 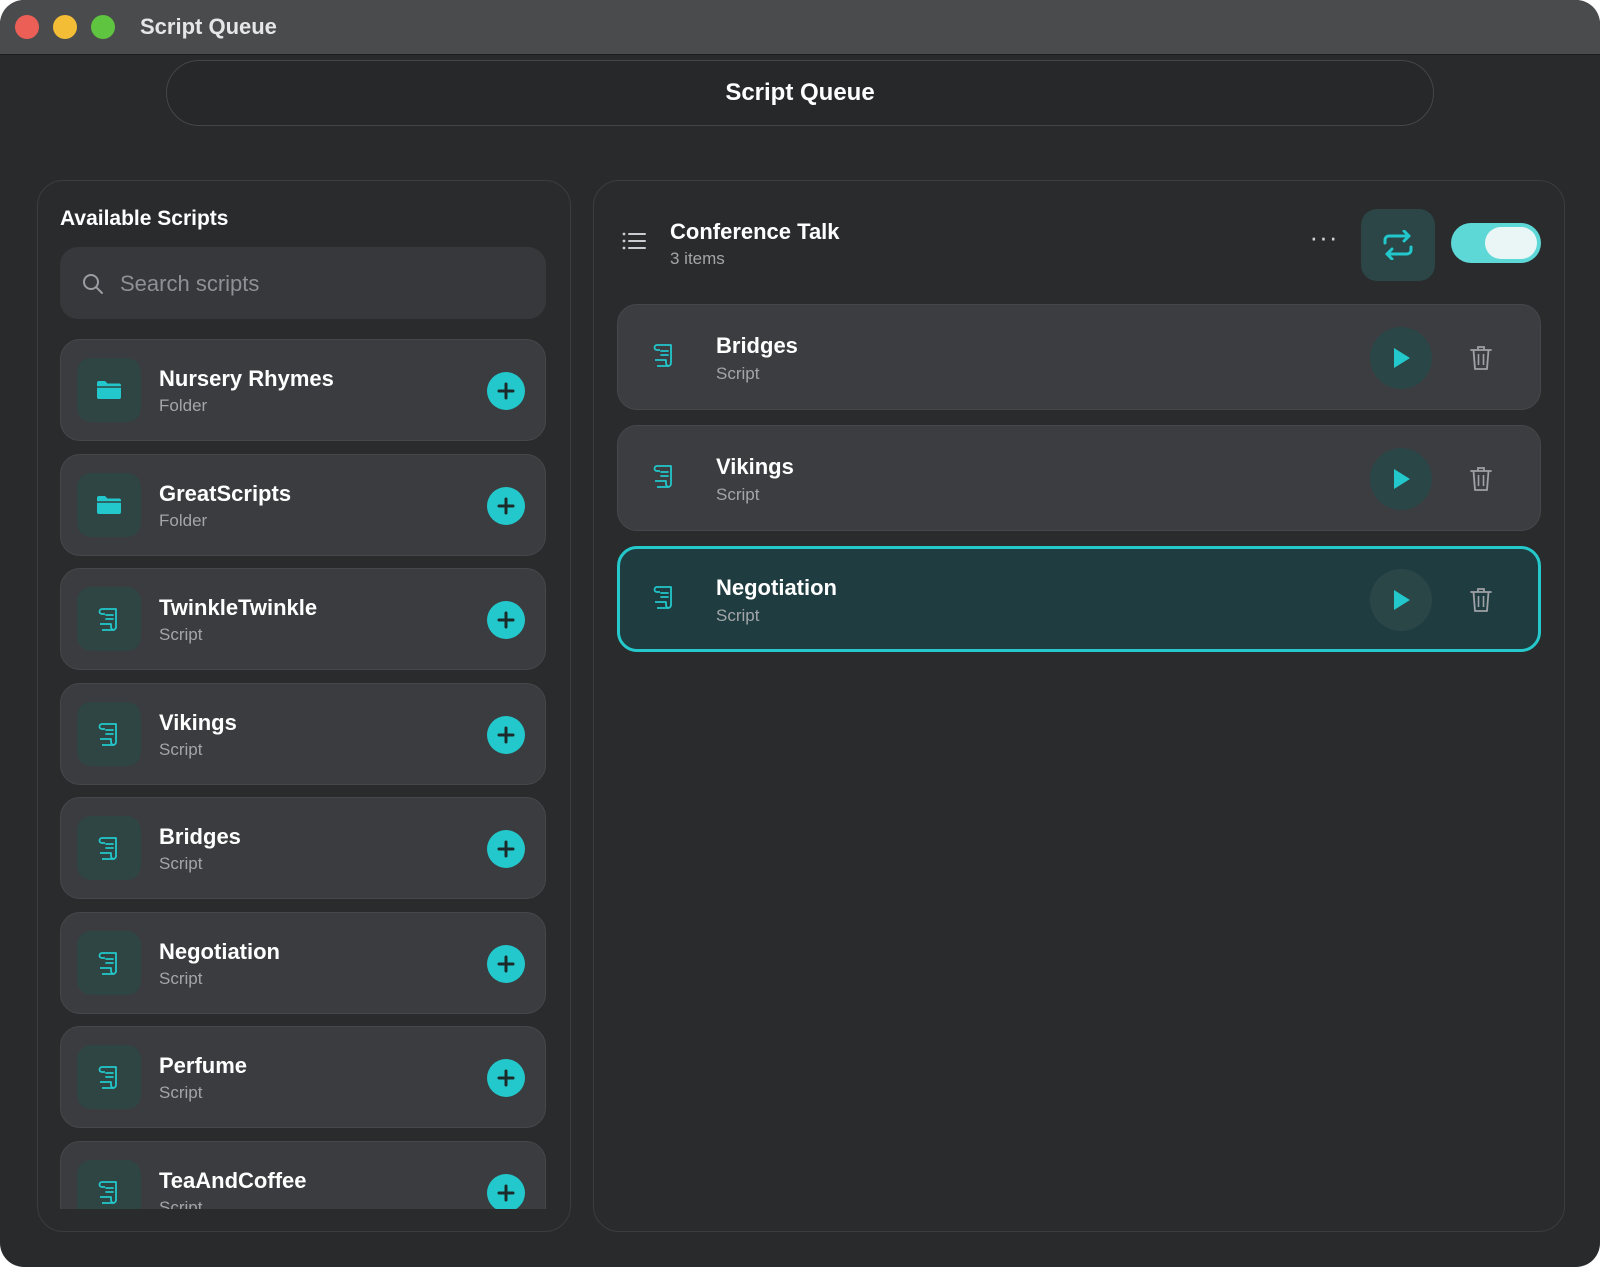 I want to click on queue-enable-toggle, so click(x=1496, y=243).